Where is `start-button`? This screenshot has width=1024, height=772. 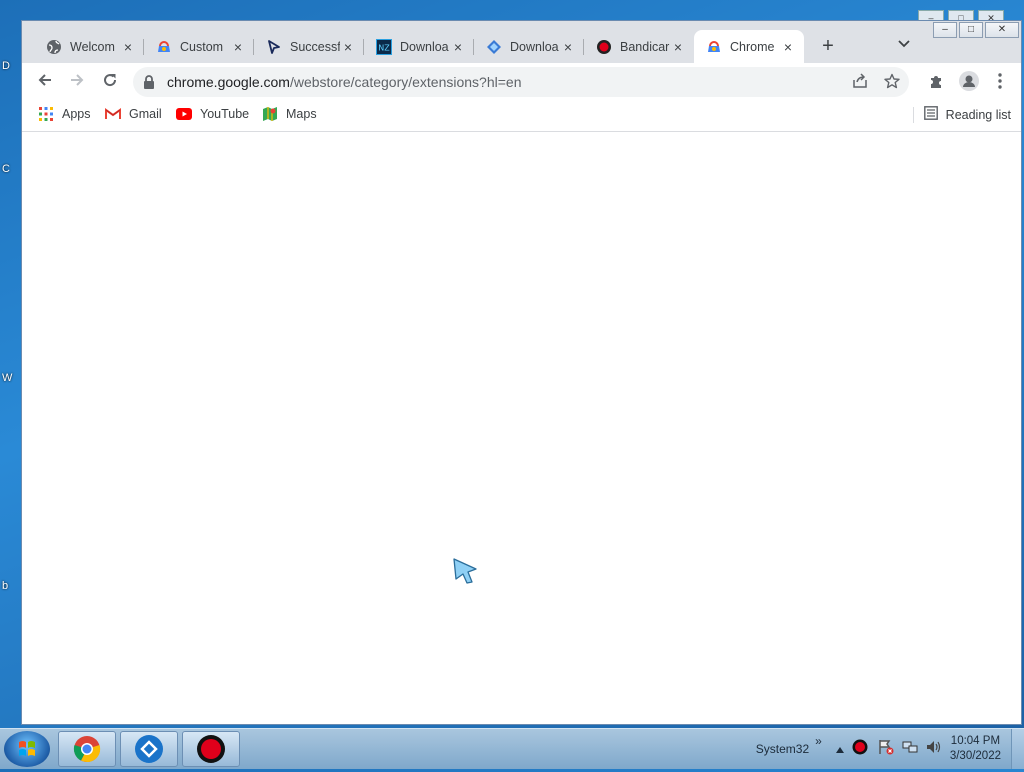 start-button is located at coordinates (27, 749).